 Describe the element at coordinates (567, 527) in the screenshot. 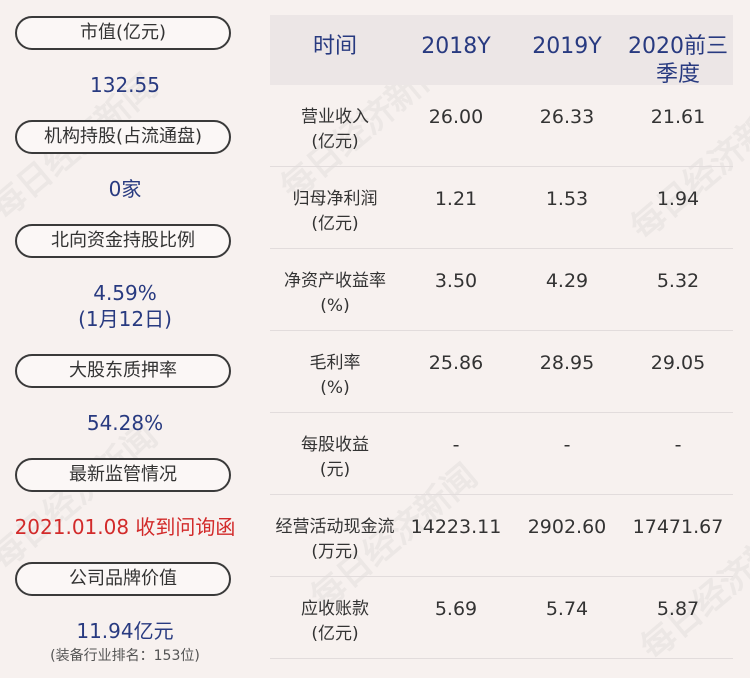

I see `cell: 2902.60` at that location.